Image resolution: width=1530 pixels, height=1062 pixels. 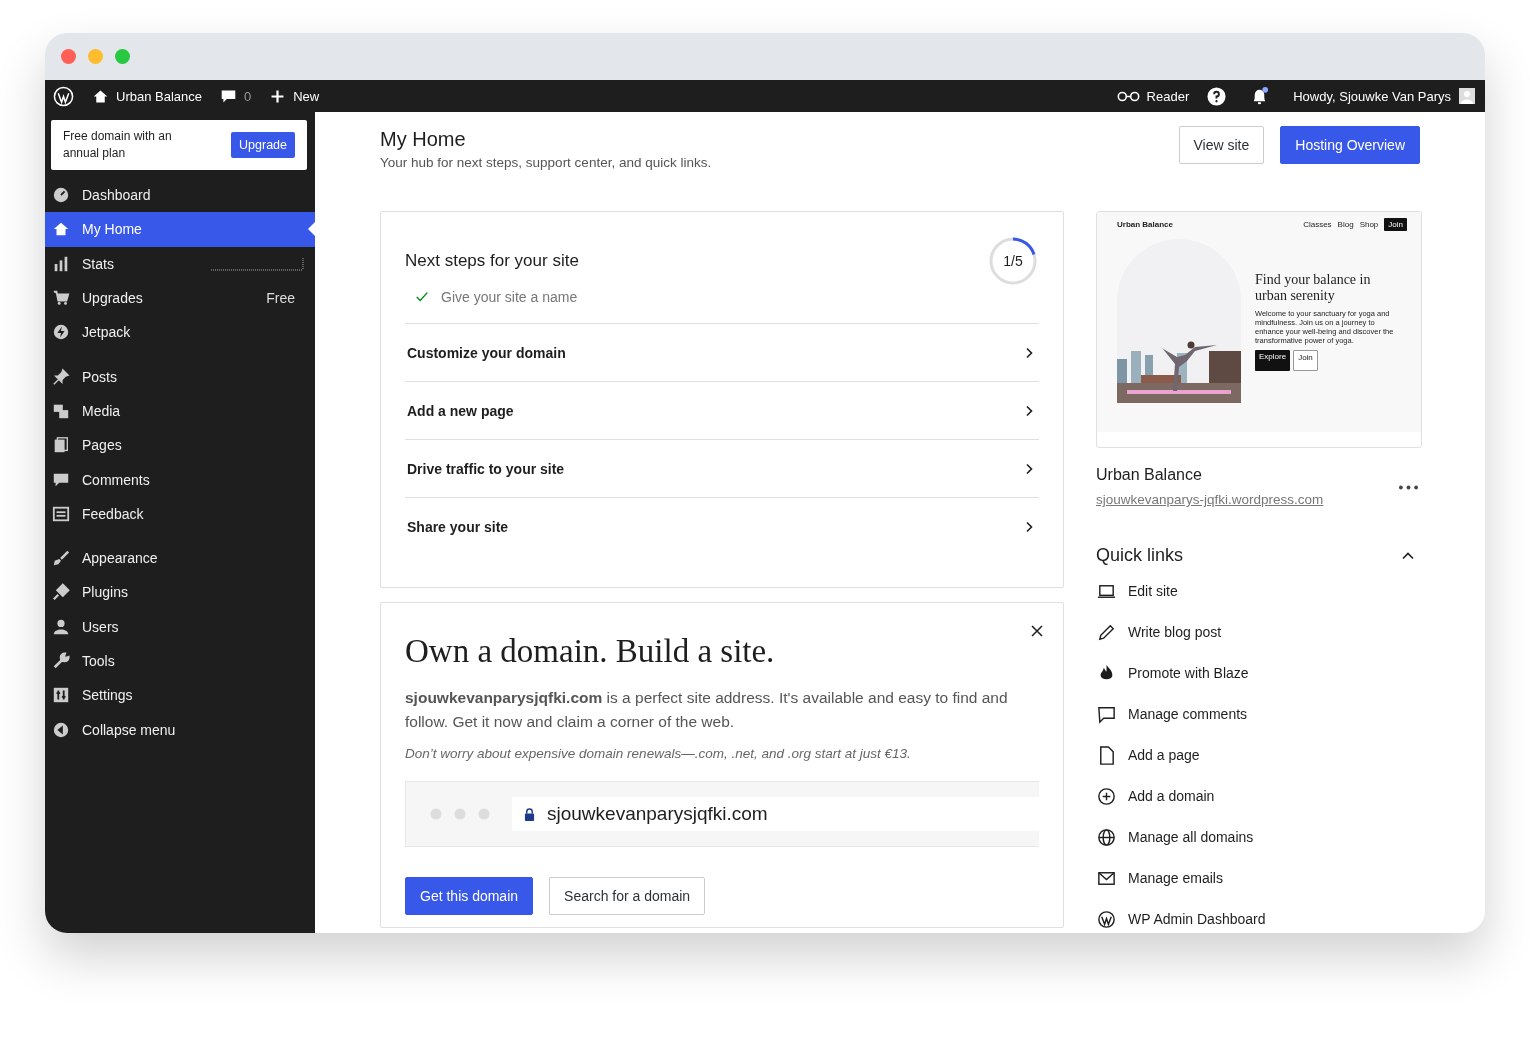 I want to click on cart-icon, so click(x=61, y=298).